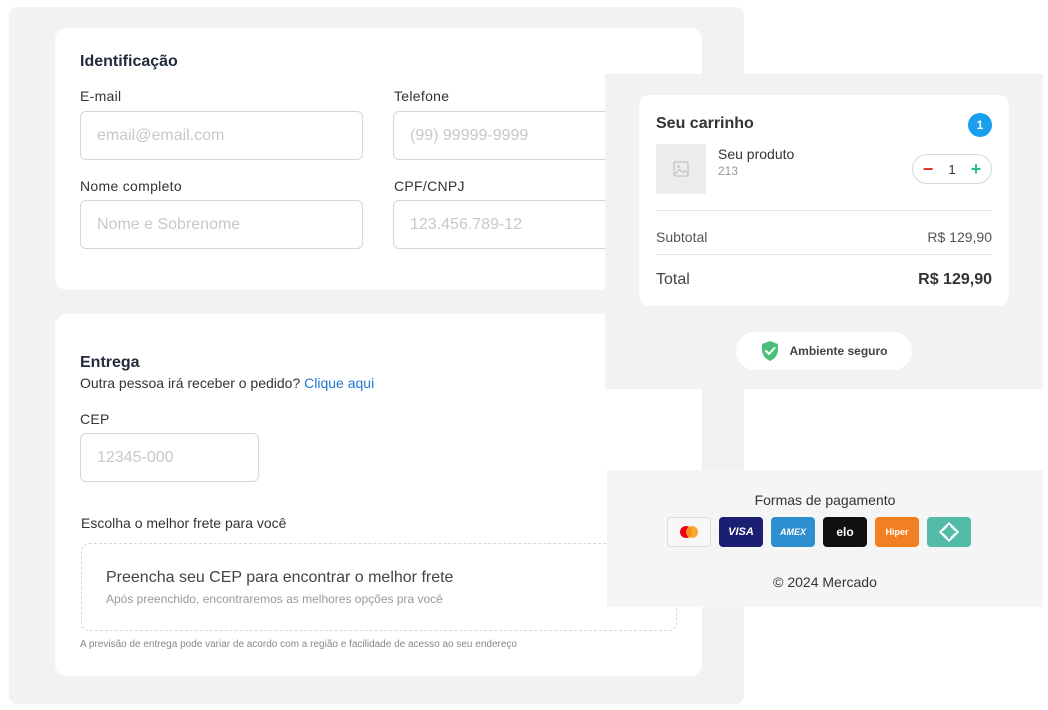 The height and width of the screenshot is (710, 1048). I want to click on nome-label: Nome completo, so click(131, 186).